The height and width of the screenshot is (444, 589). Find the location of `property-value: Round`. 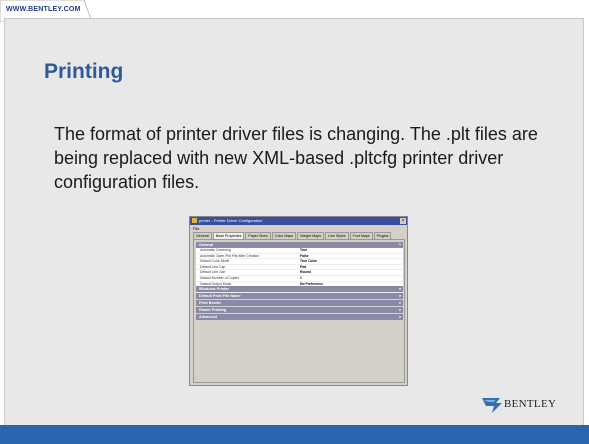

property-value: Round is located at coordinates (305, 272).